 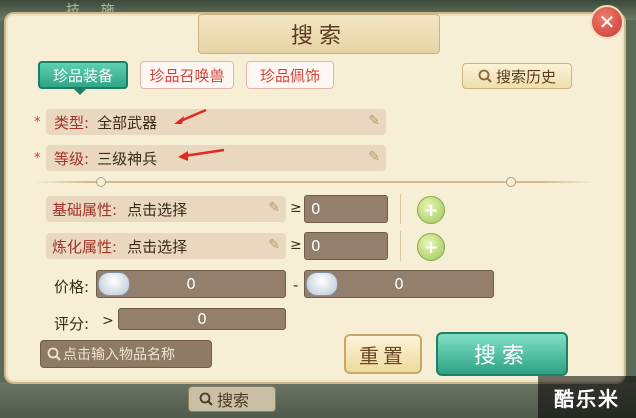 I want to click on search-button: 搜索, so click(x=502, y=354).